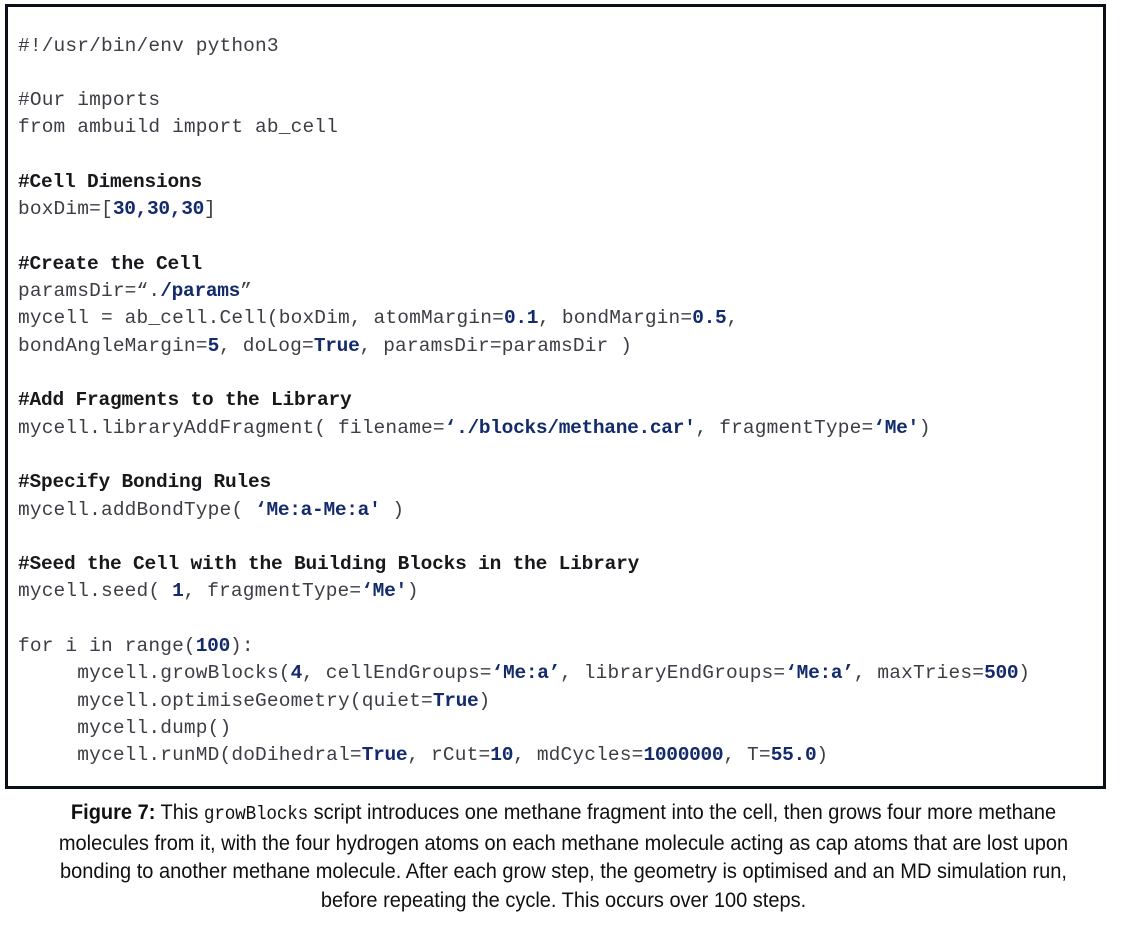  What do you see at coordinates (179, 812) in the screenshot?
I see `caption-text-before: This` at bounding box center [179, 812].